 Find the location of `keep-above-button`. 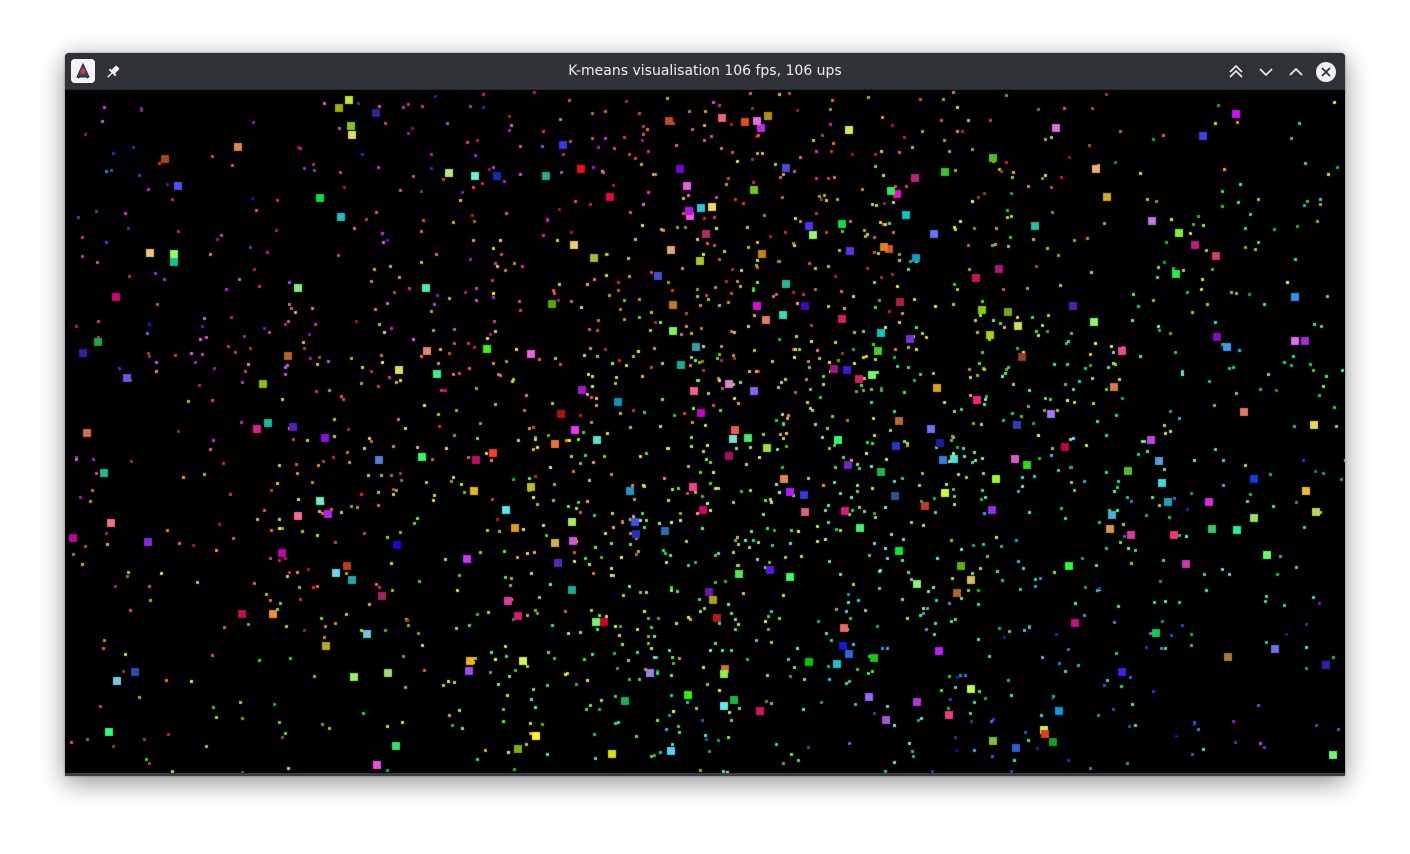

keep-above-button is located at coordinates (1236, 72).